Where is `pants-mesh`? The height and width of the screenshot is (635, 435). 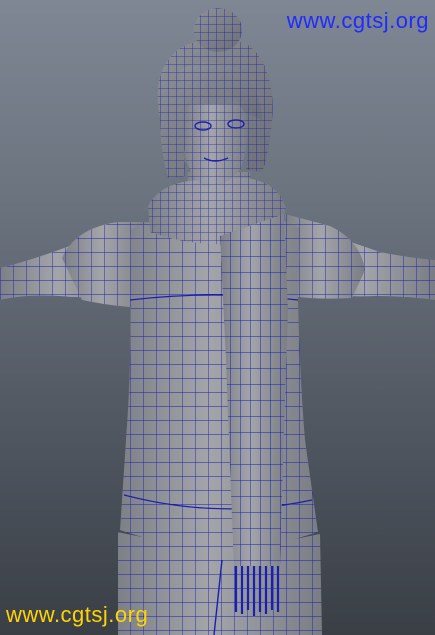
pants-mesh is located at coordinates (220, 583).